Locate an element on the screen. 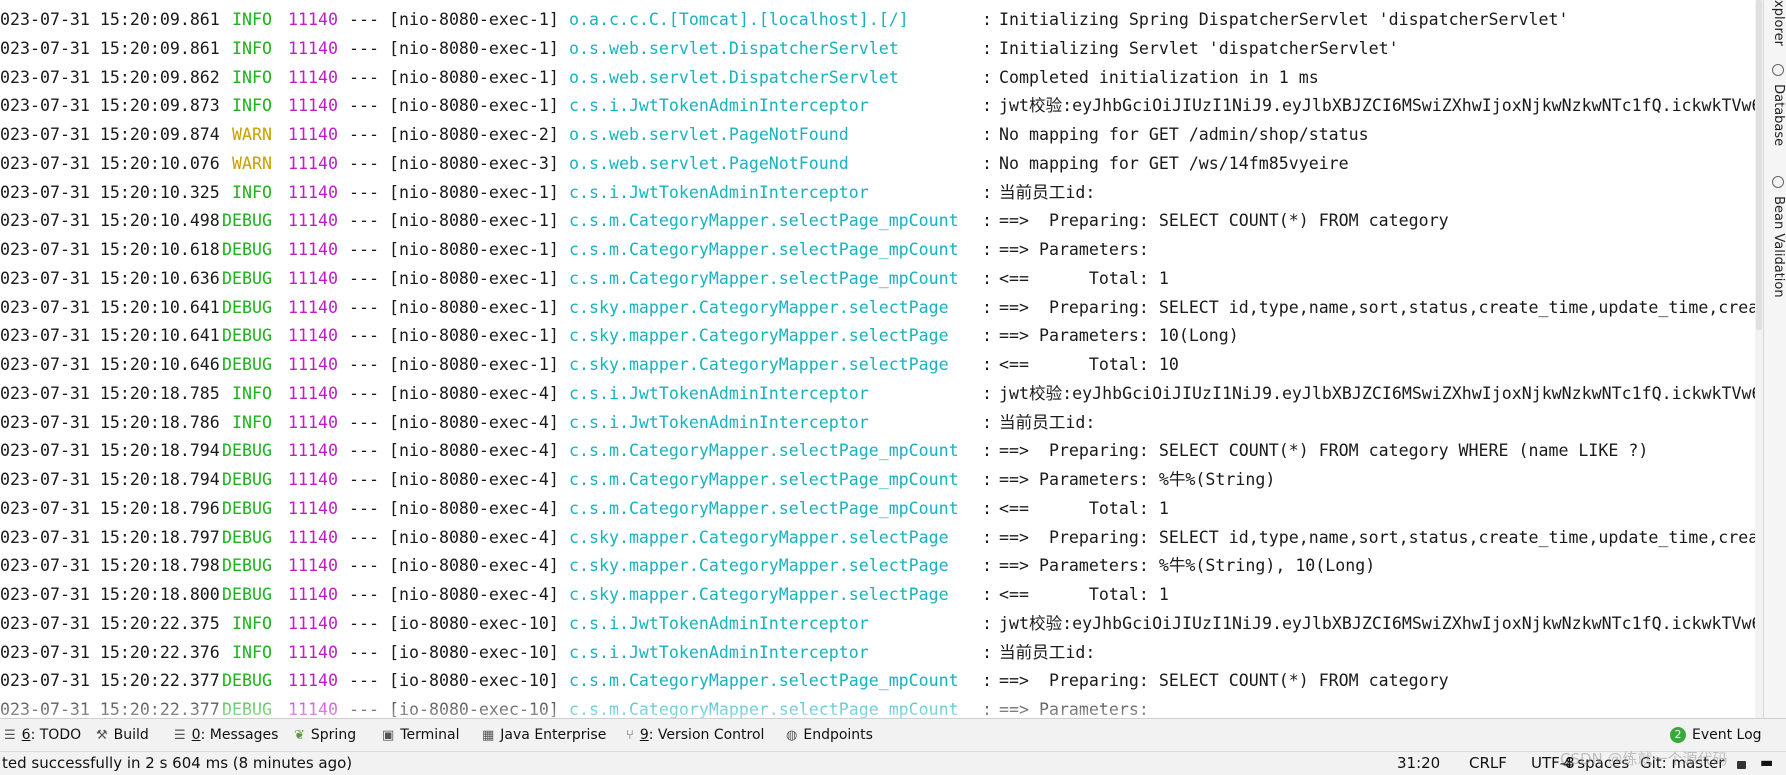 This screenshot has height=775, width=1786. log-message: <== Total: 1 is located at coordinates (1084, 508).